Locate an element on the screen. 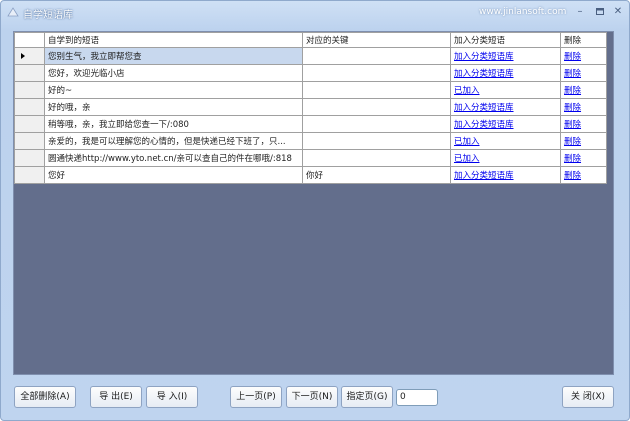 The height and width of the screenshot is (421, 630). export-button: 导 出(E) is located at coordinates (116, 397).